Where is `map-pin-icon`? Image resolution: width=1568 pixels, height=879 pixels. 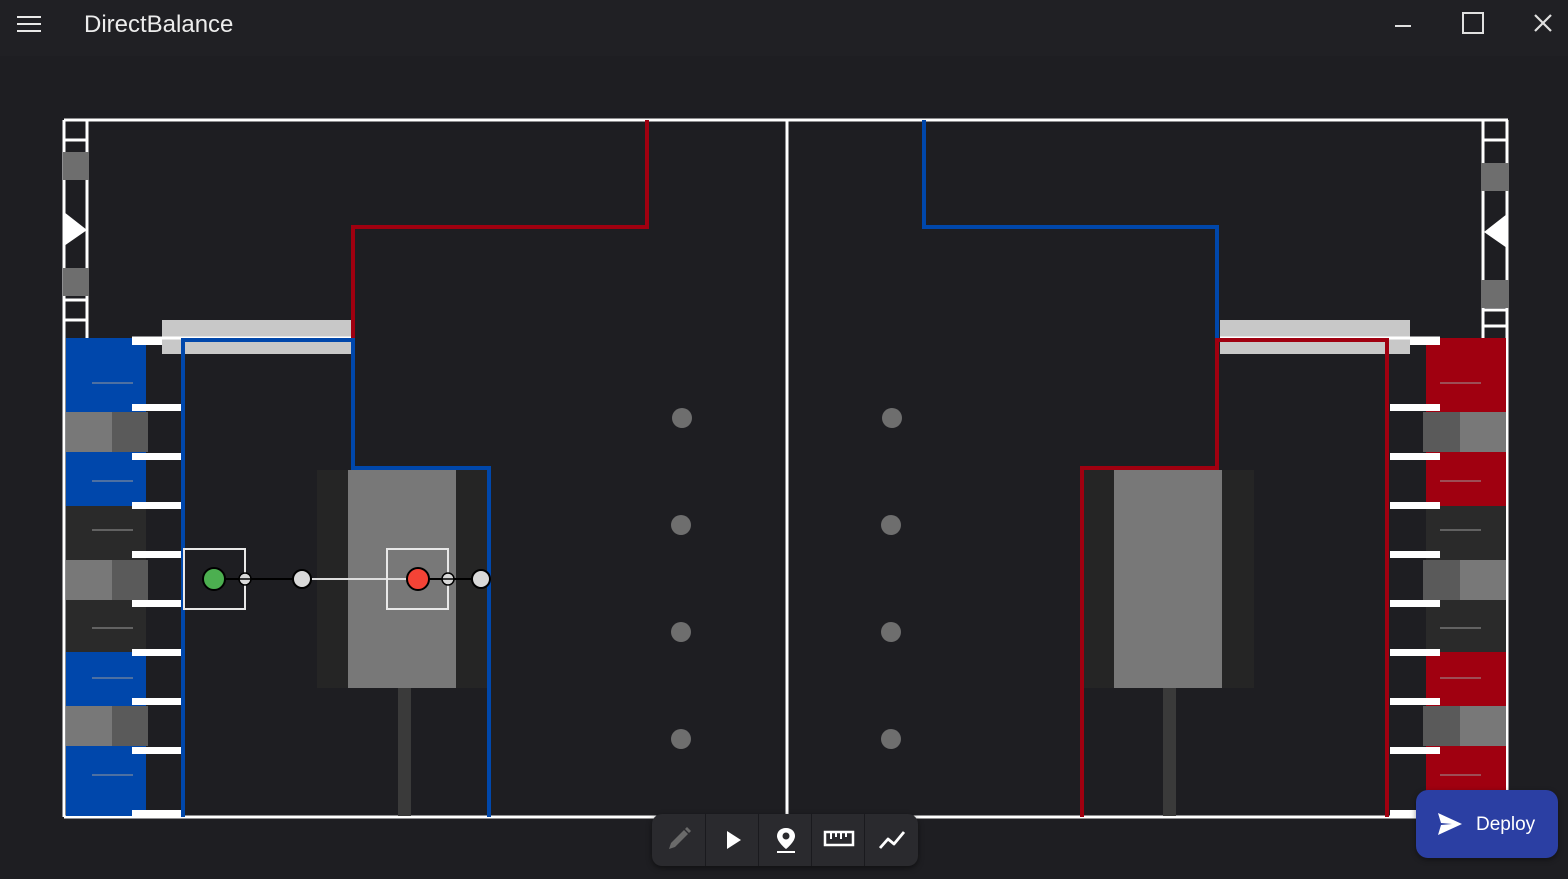
map-pin-icon is located at coordinates (785, 840).